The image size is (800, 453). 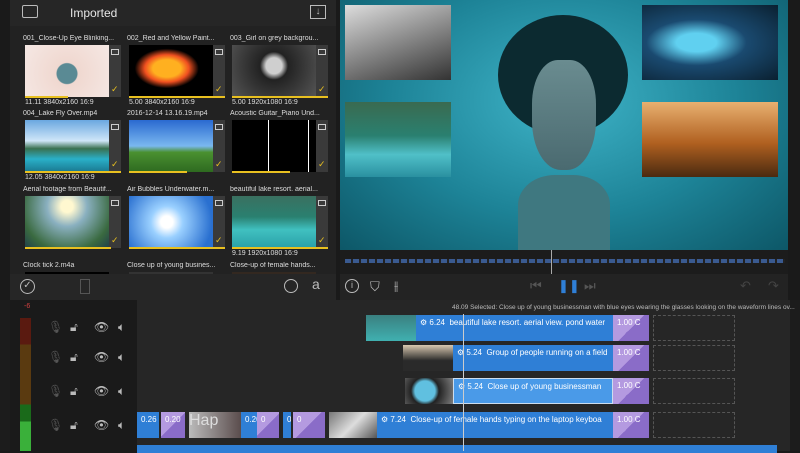 What do you see at coordinates (85, 286) in the screenshot?
I see `trash-icon` at bounding box center [85, 286].